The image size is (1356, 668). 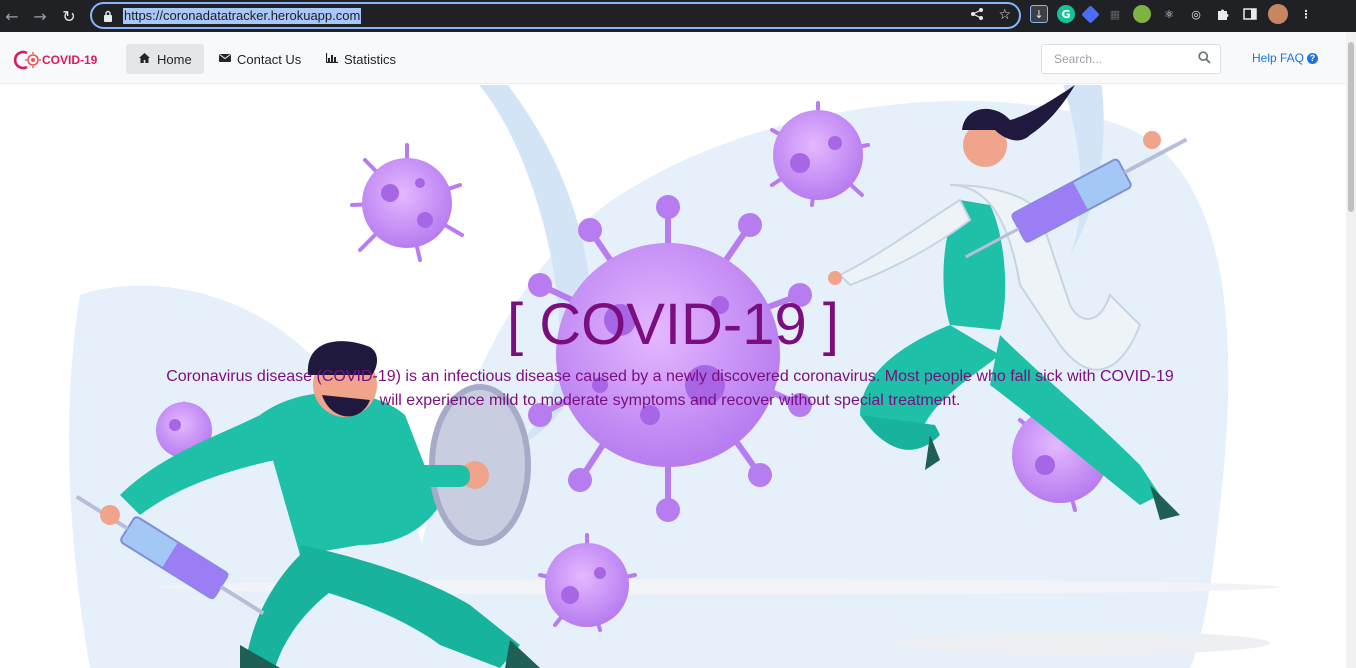 What do you see at coordinates (1278, 58) in the screenshot?
I see `help-faq-label: Help FAQ` at bounding box center [1278, 58].